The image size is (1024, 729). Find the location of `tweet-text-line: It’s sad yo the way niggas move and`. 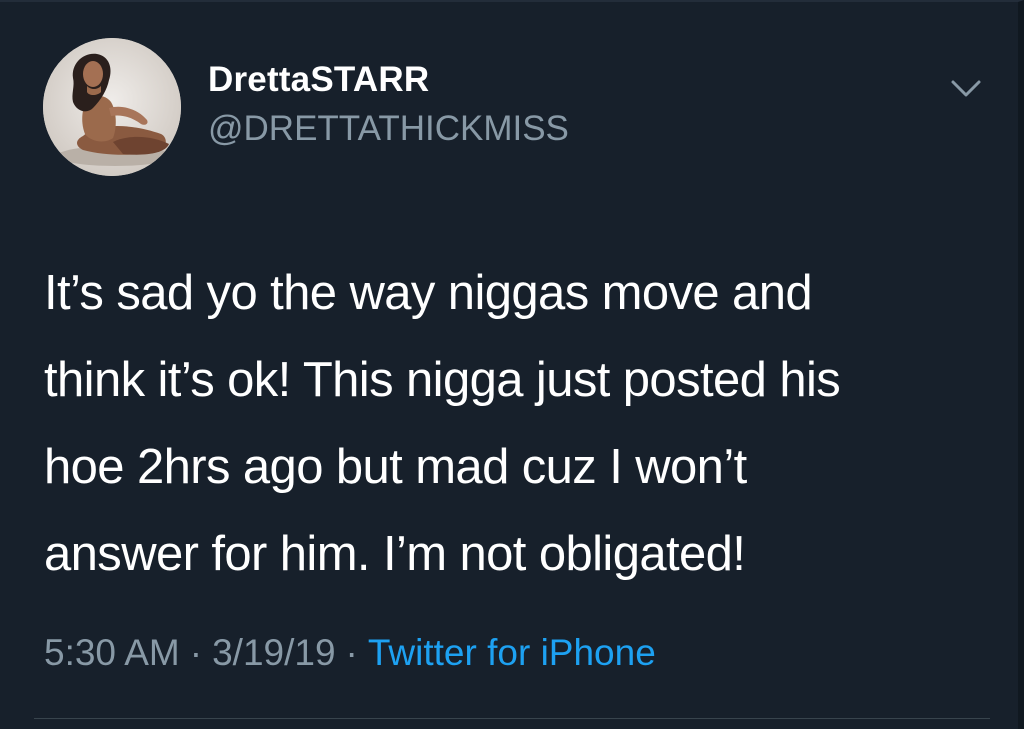

tweet-text-line: It’s sad yo the way niggas move and is located at coordinates (428, 293).